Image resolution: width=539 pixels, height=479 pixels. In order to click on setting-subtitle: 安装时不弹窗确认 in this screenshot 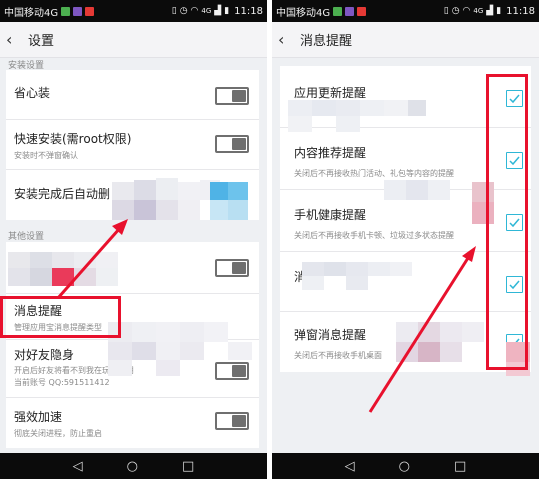, I will do `click(46, 155)`.